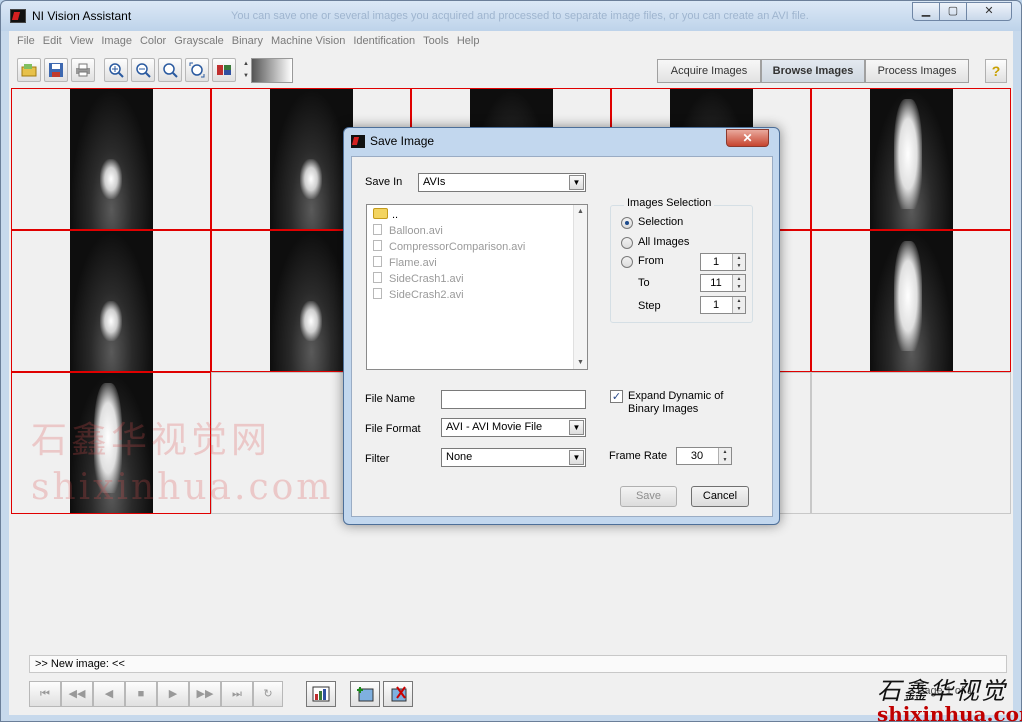  What do you see at coordinates (109, 694) in the screenshot?
I see `previous-image-button: ◀` at bounding box center [109, 694].